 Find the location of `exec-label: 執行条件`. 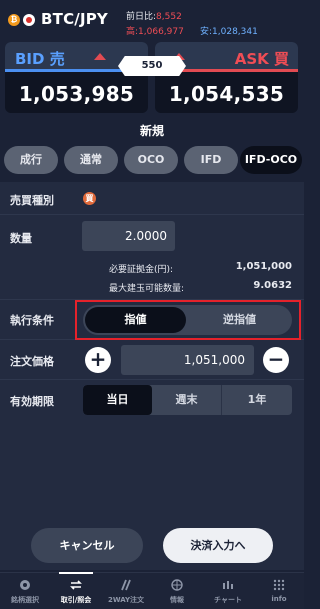

exec-label: 執行条件 is located at coordinates (32, 320).